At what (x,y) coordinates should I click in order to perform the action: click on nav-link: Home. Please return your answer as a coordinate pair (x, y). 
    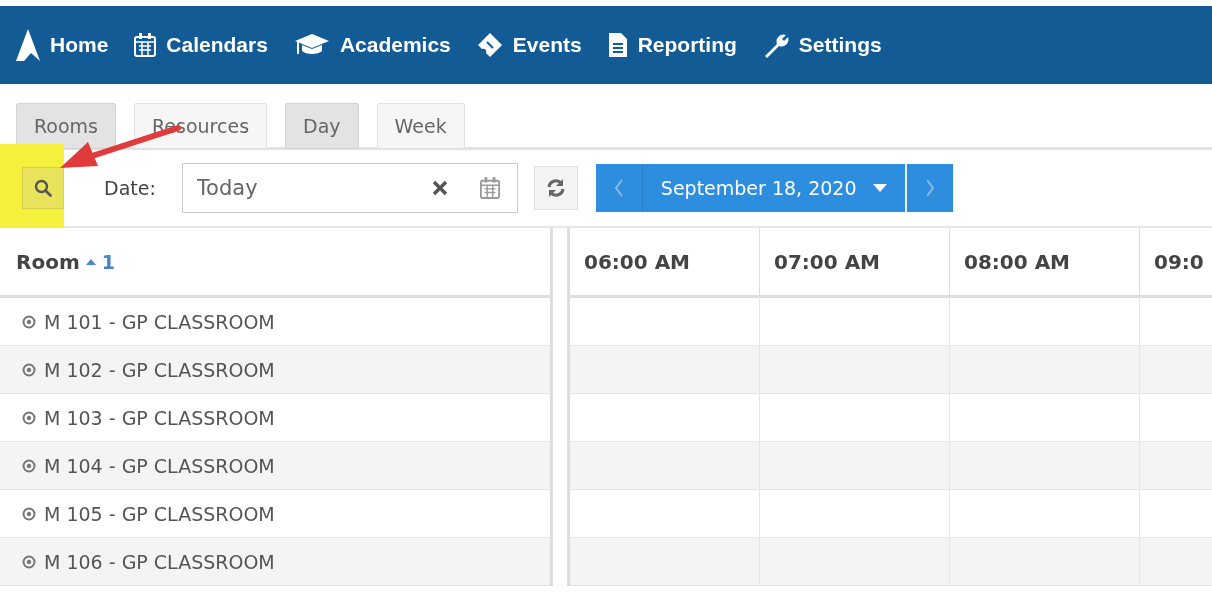
    Looking at the image, I should click on (62, 45).